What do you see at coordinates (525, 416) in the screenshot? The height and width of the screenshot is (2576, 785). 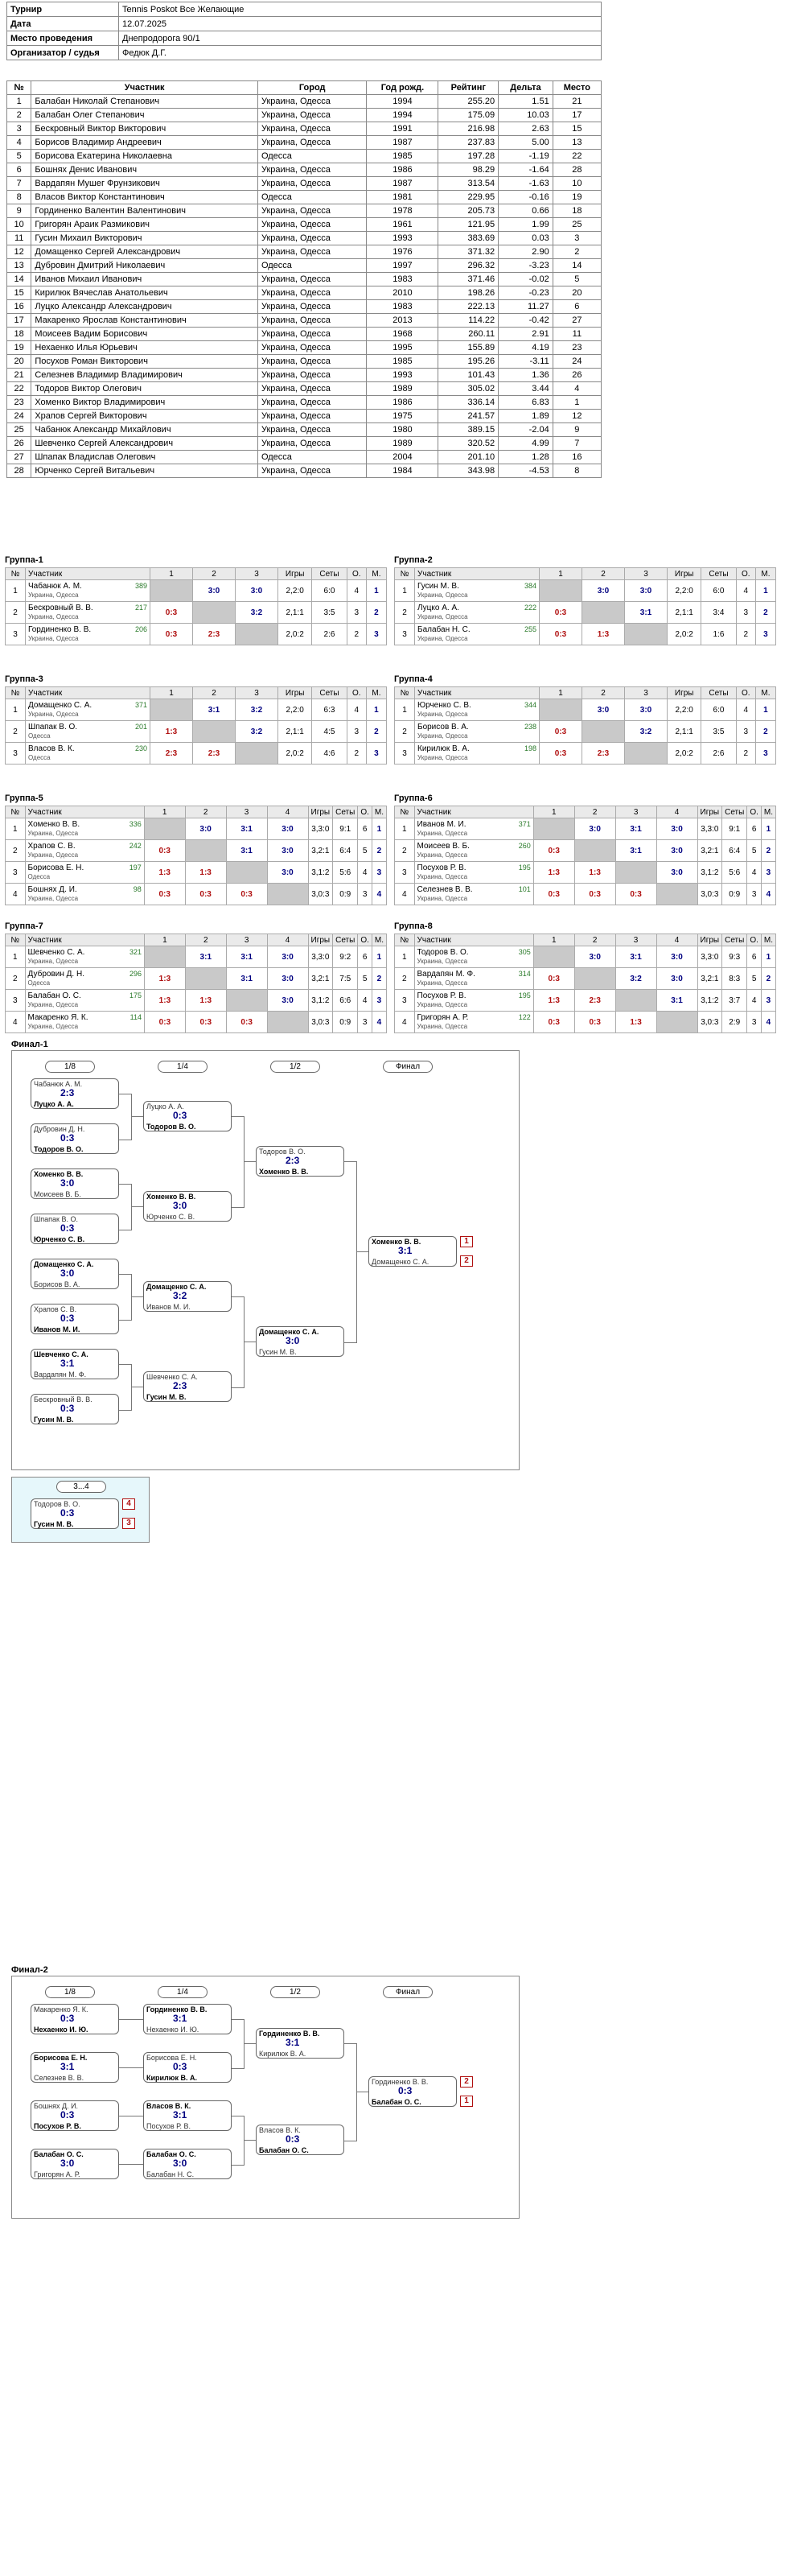 I see `table-cell: 1.89` at bounding box center [525, 416].